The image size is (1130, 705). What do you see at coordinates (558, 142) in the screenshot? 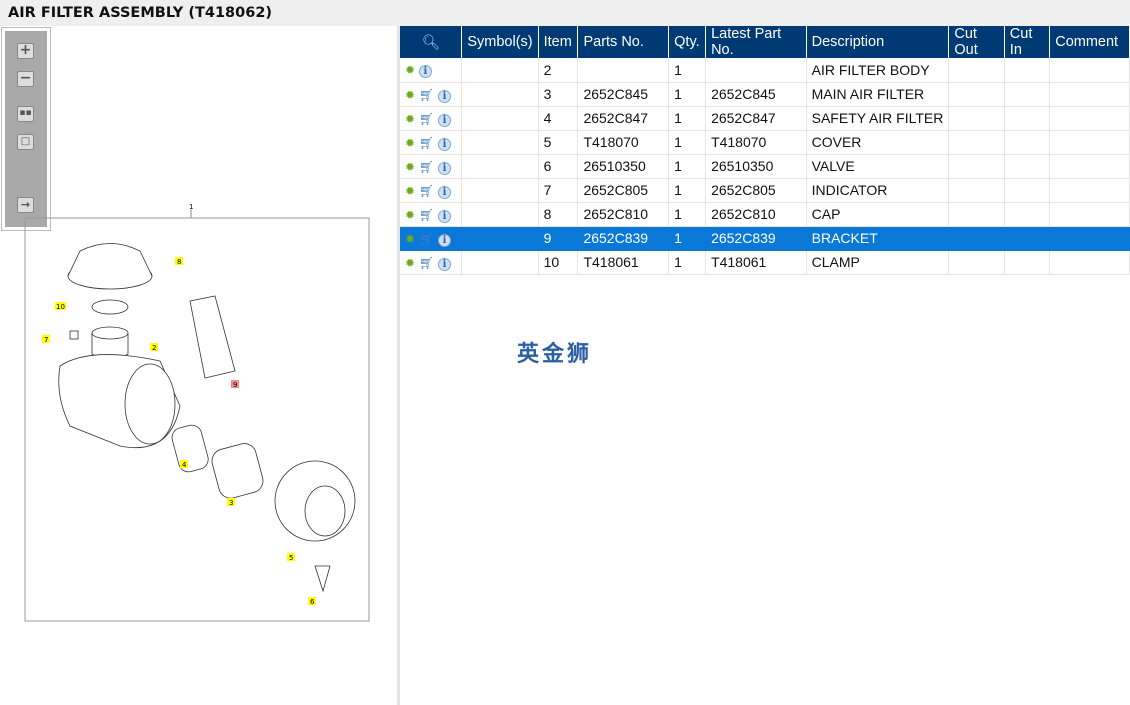
I see `item-cell: 5` at bounding box center [558, 142].